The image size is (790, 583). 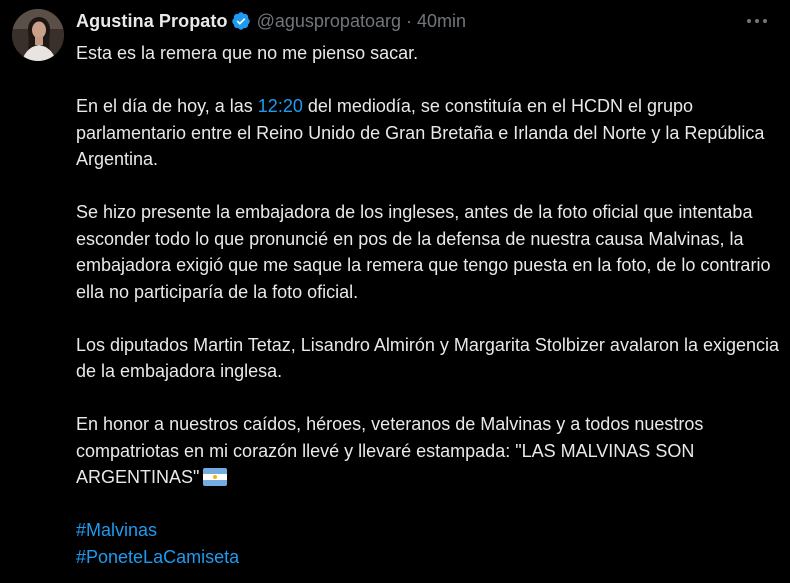 What do you see at coordinates (240, 21) in the screenshot?
I see `verified-badge-icon` at bounding box center [240, 21].